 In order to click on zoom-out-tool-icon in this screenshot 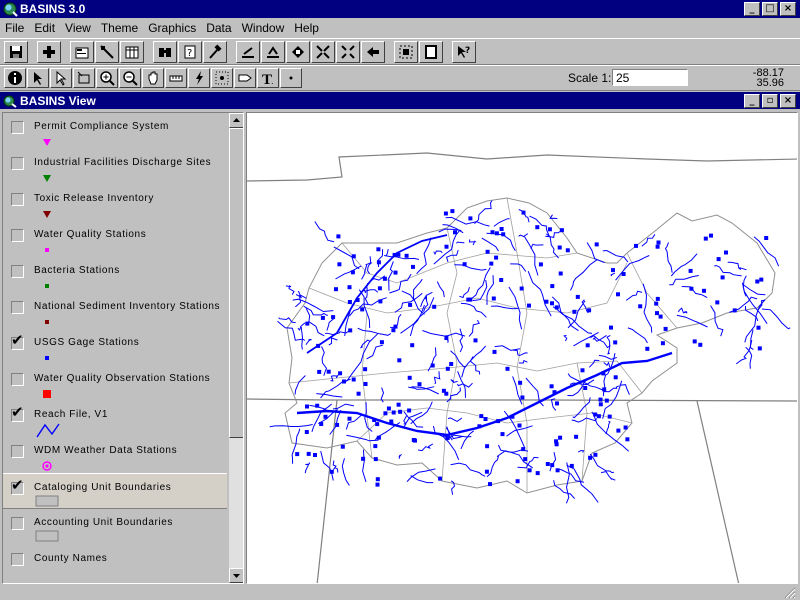, I will do `click(130, 78)`.